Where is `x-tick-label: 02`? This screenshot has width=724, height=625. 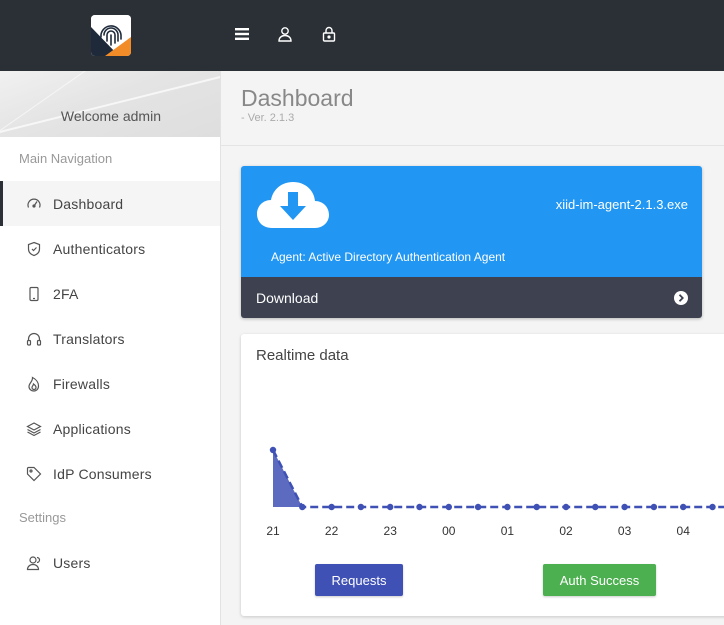
x-tick-label: 02 is located at coordinates (566, 531).